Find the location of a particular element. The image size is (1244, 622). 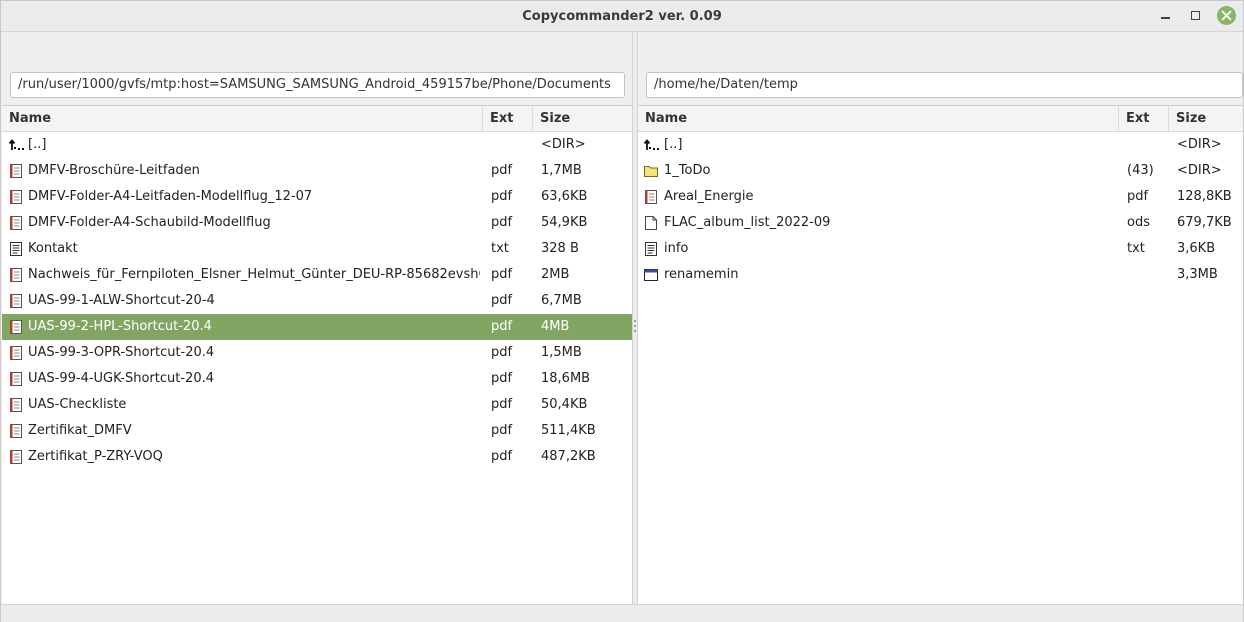

file-size: 128,8KB is located at coordinates (1204, 196).